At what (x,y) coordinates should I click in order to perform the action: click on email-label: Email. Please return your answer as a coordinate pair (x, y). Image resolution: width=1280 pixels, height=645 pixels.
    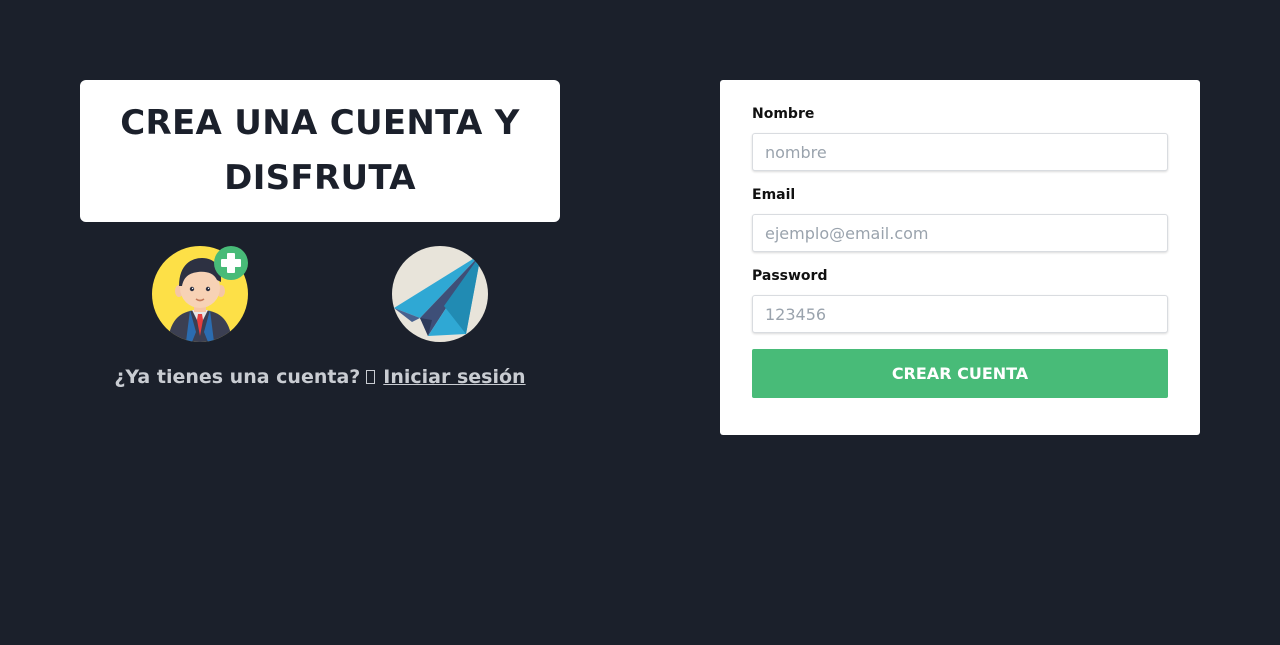
    Looking at the image, I should click on (774, 195).